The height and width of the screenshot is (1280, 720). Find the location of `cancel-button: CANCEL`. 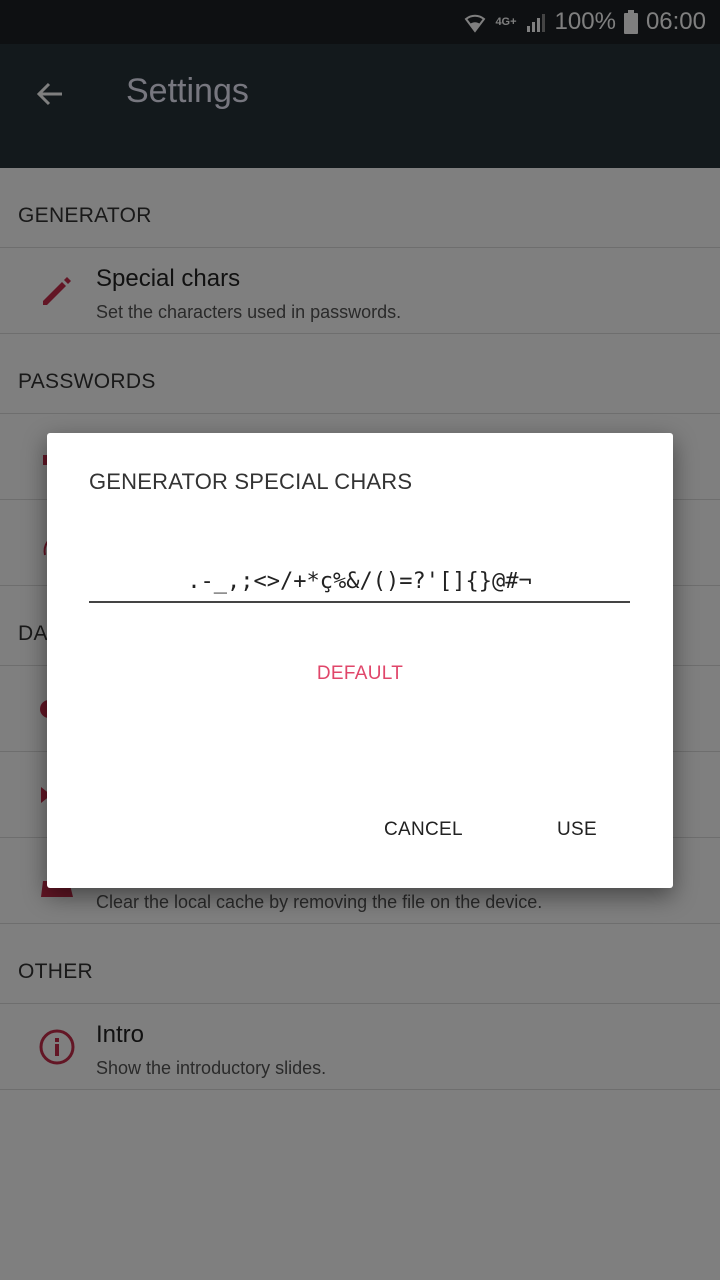

cancel-button: CANCEL is located at coordinates (423, 830).